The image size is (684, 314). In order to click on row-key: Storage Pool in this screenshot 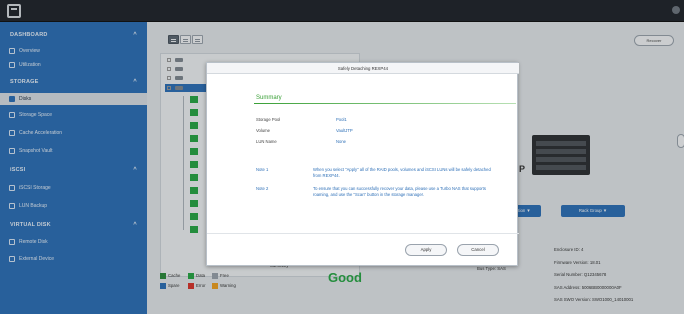, I will do `click(268, 119)`.